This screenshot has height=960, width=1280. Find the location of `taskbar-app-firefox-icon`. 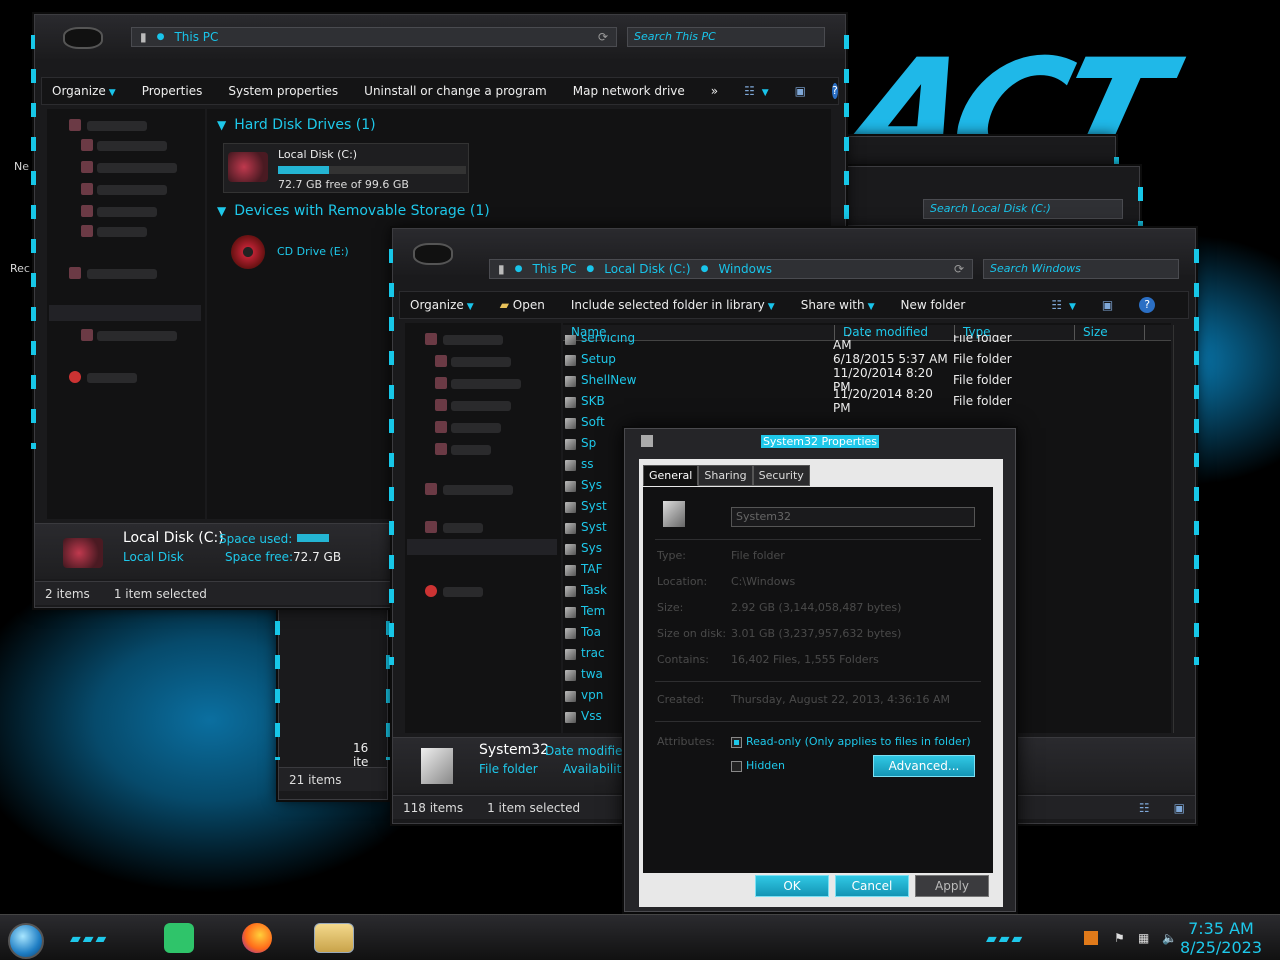

taskbar-app-firefox-icon is located at coordinates (257, 938).